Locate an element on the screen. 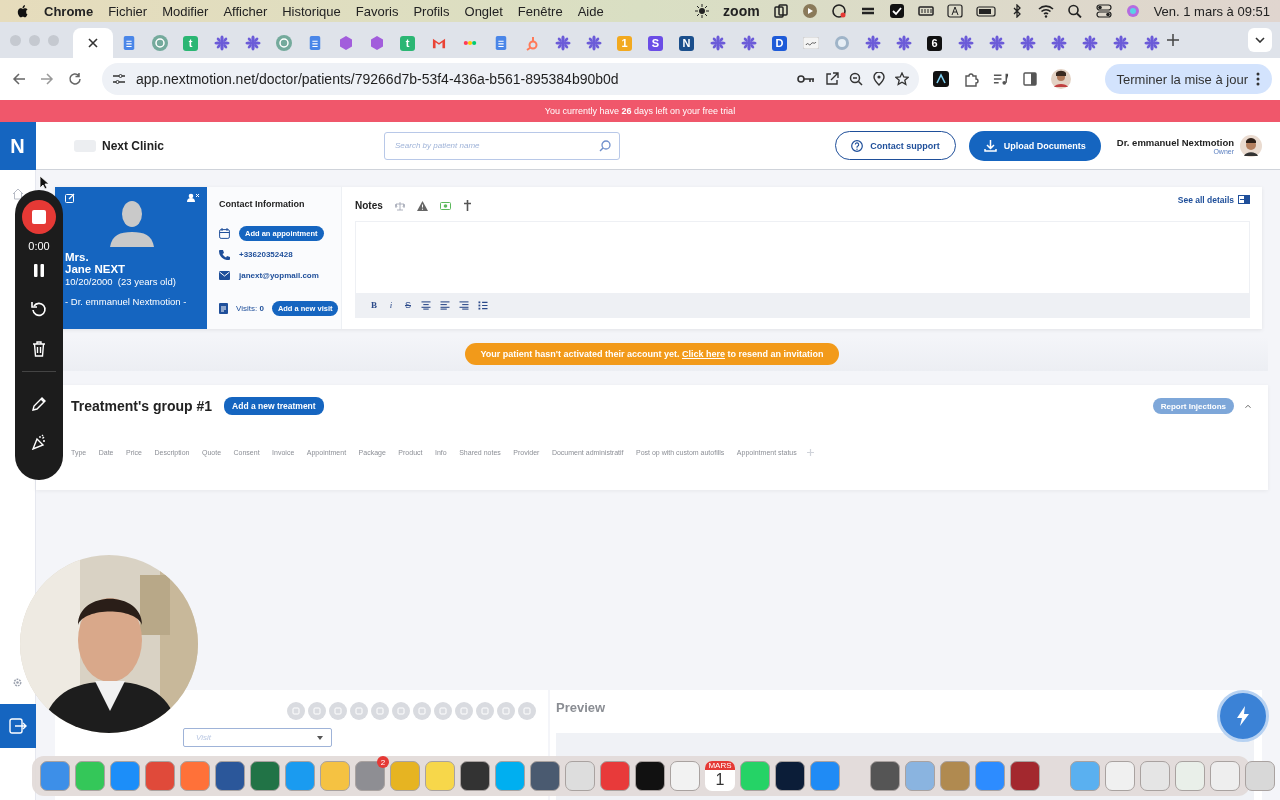 Image resolution: width=1280 pixels, height=800 pixels. italic-button: i is located at coordinates (391, 305).